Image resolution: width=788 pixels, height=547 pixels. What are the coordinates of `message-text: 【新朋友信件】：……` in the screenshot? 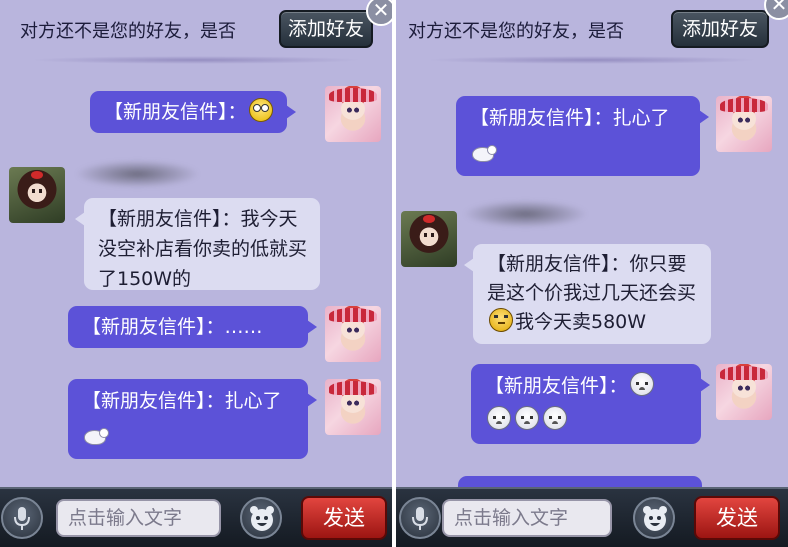 It's located at (172, 327).